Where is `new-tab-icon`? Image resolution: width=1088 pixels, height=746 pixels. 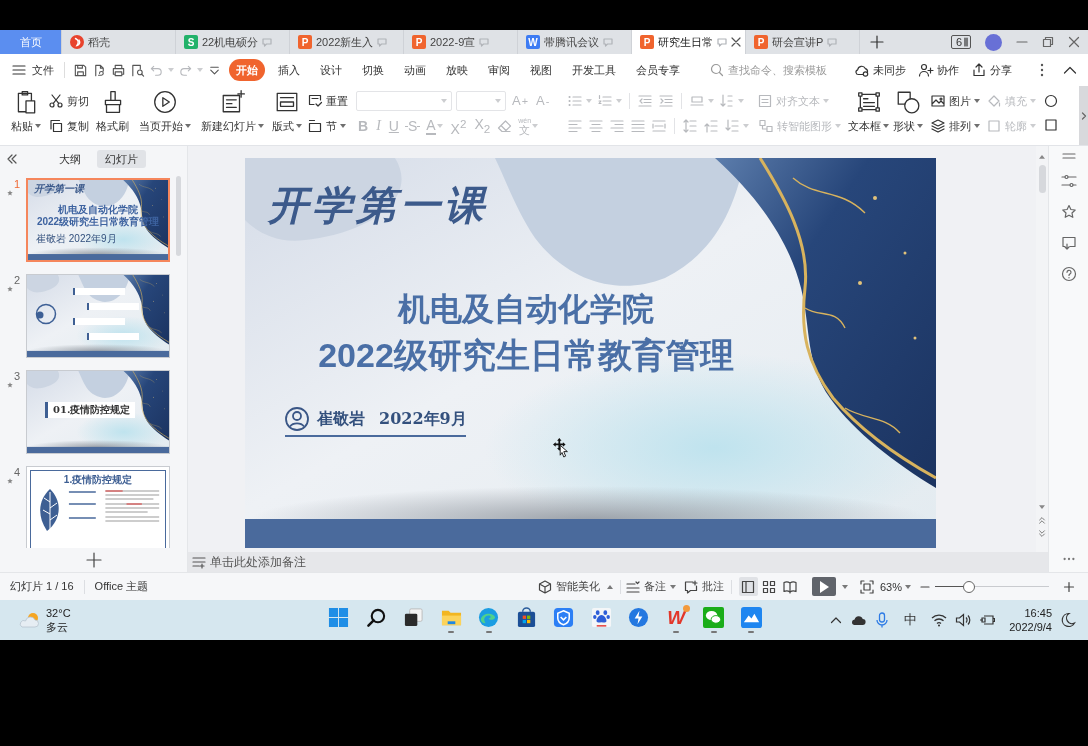 new-tab-icon is located at coordinates (877, 42).